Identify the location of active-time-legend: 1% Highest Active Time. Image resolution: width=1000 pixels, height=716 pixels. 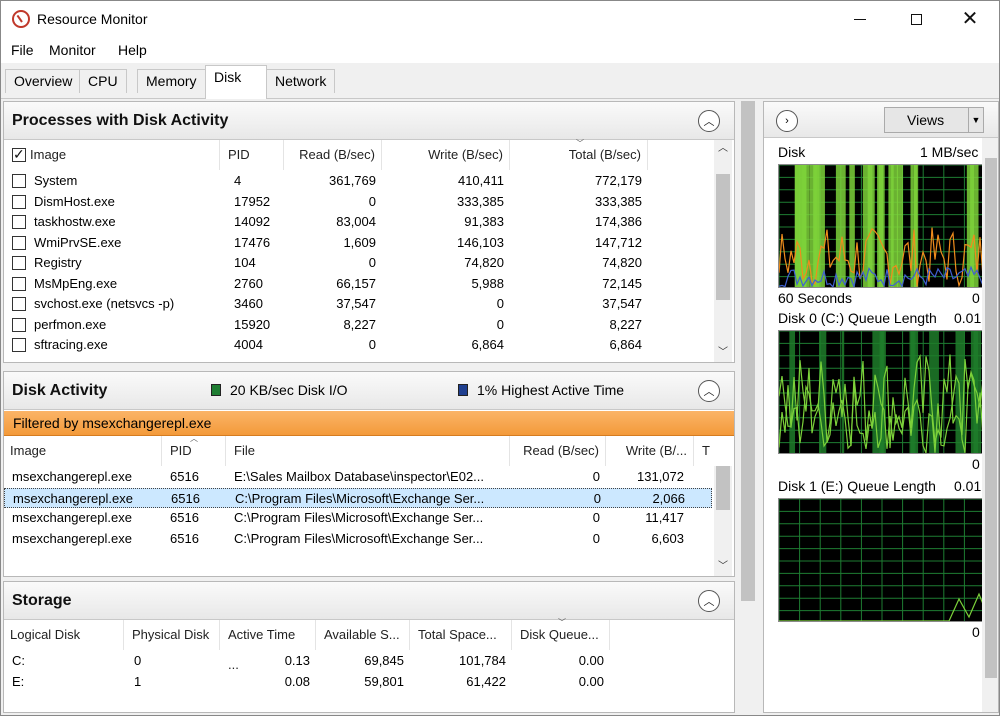
(551, 390).